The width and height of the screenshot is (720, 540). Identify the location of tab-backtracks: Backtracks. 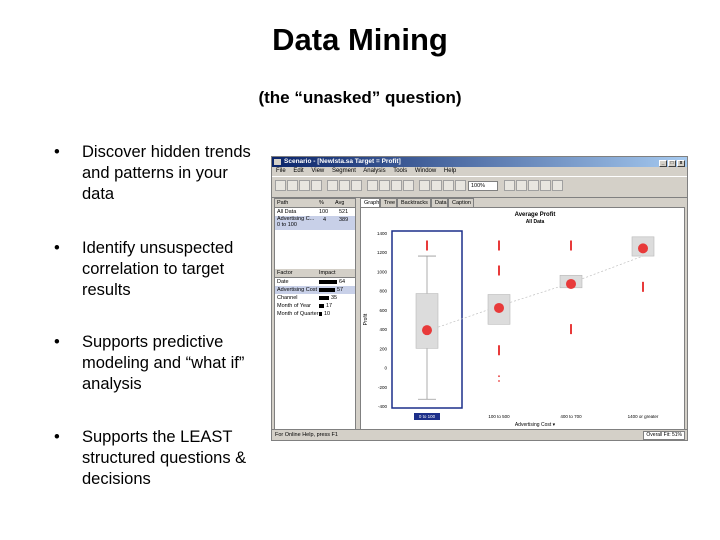
(414, 202).